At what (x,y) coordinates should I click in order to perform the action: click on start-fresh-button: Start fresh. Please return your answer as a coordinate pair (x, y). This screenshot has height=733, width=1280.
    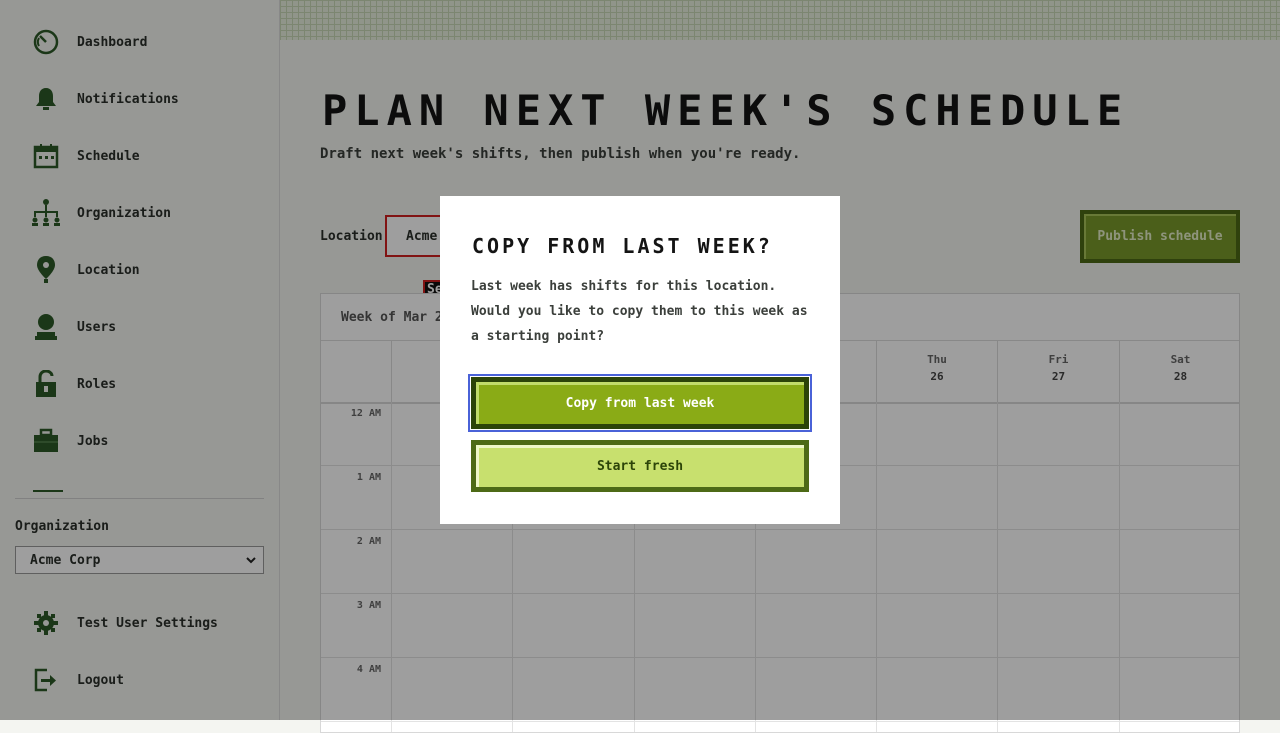
    Looking at the image, I should click on (640, 466).